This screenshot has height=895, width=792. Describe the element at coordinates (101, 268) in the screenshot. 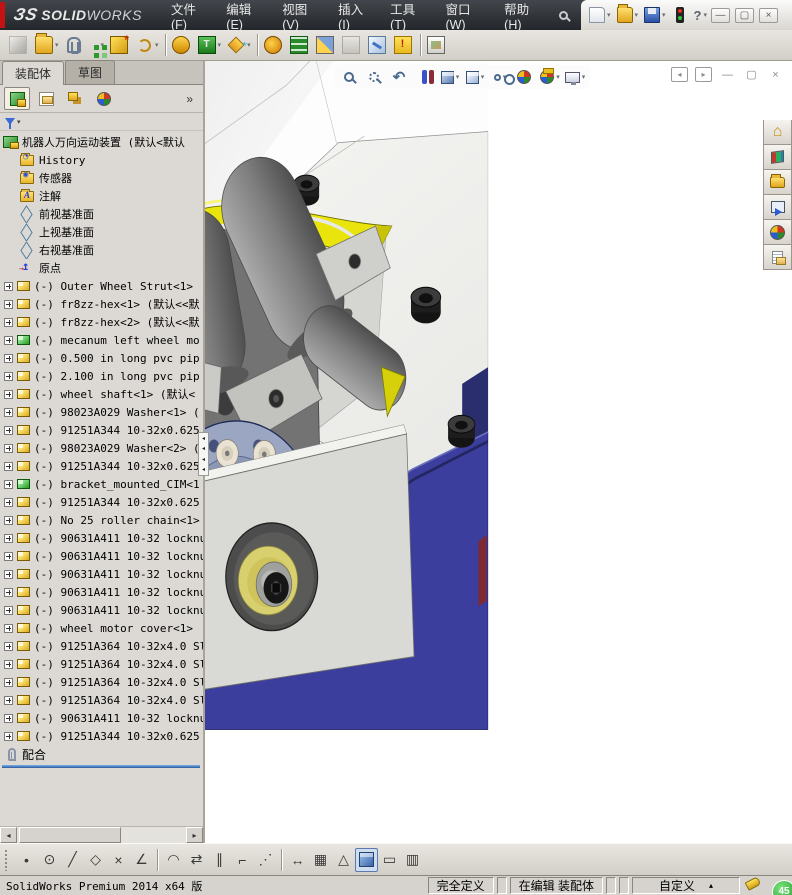

I see `tree-origin: 原点` at that location.